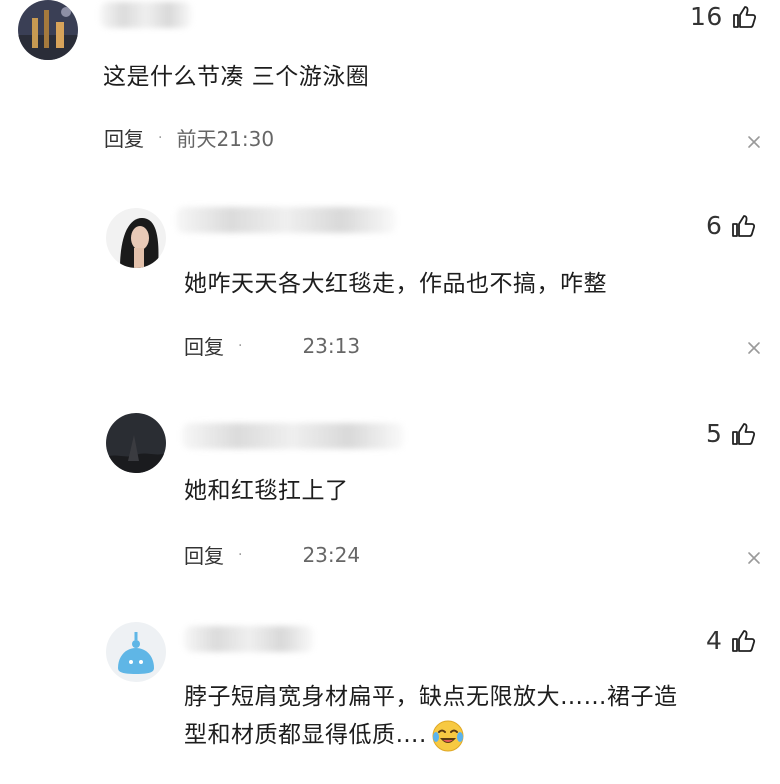  I want to click on comment-meta: 回复 · 前天21:30, so click(189, 137).